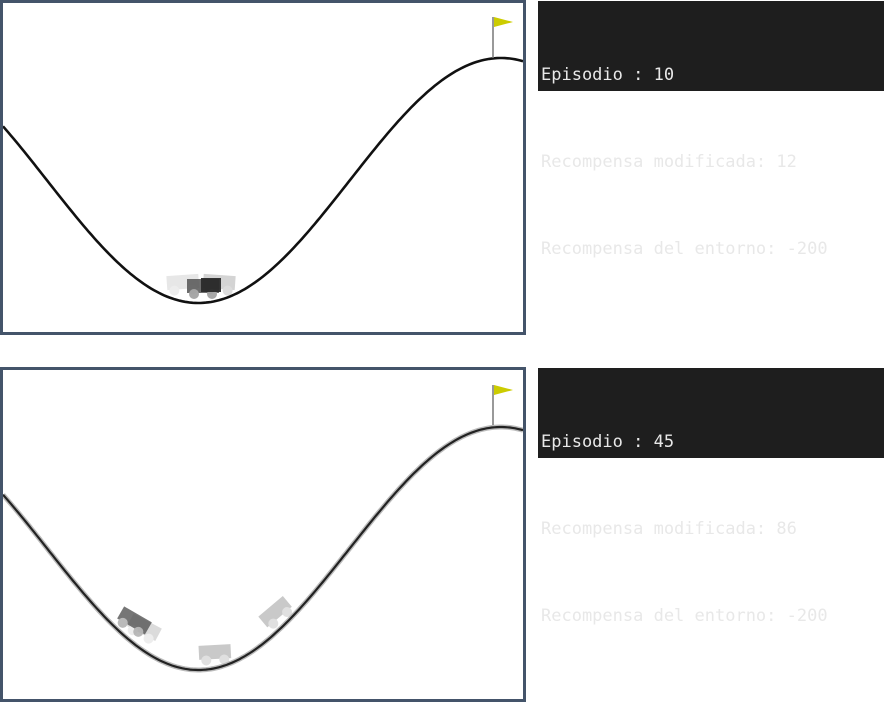 This screenshot has width=885, height=703. Describe the element at coordinates (669, 162) in the screenshot. I see `modified-reward-label: Recompensa modificada: 12` at that location.